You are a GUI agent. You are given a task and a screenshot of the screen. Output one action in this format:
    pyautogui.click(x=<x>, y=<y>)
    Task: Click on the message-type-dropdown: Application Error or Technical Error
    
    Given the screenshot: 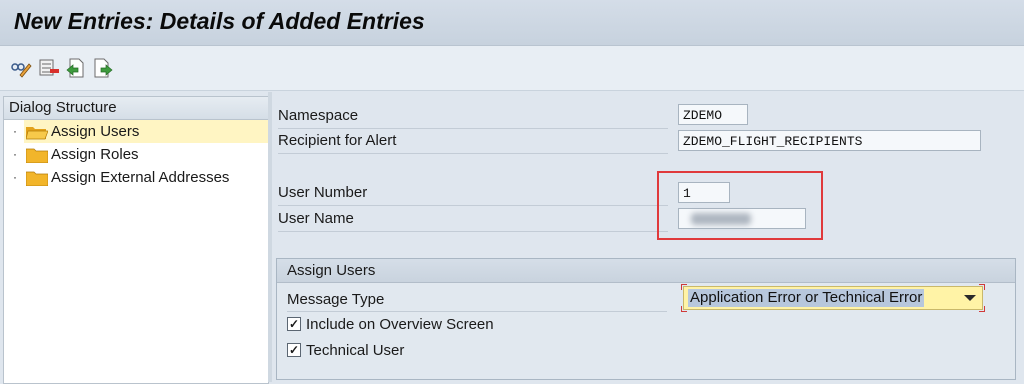 What is the action you would take?
    pyautogui.click(x=833, y=298)
    